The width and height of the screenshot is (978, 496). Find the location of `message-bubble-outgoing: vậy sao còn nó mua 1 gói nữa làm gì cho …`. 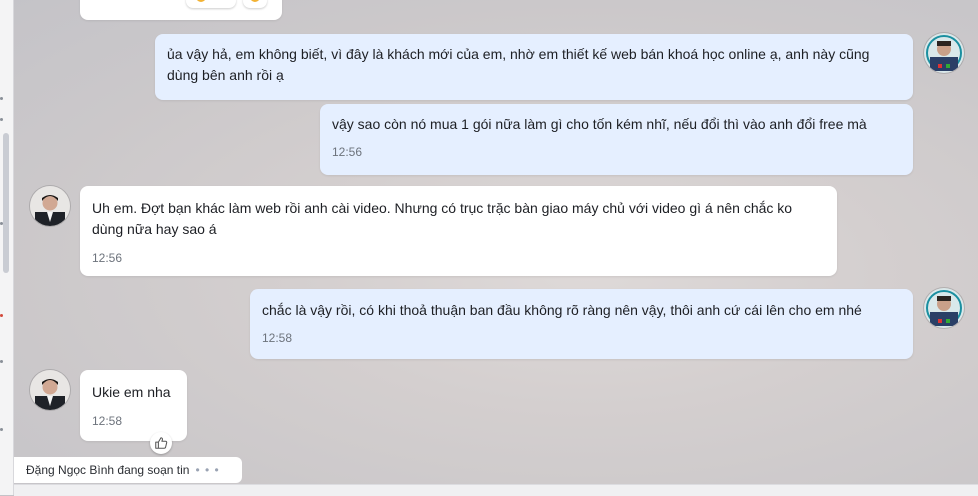

message-bubble-outgoing: vậy sao còn nó mua 1 gói nữa làm gì cho … is located at coordinates (616, 139).